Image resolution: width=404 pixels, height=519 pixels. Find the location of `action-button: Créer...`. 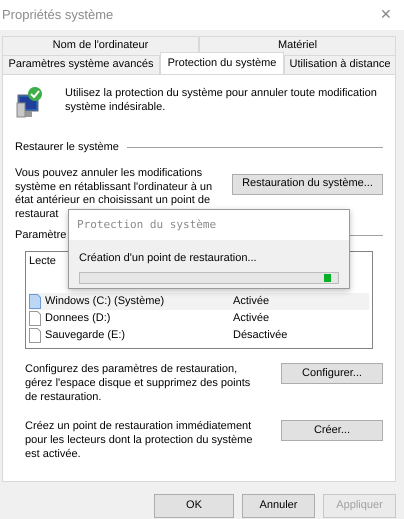

action-button: Créer... is located at coordinates (332, 431).